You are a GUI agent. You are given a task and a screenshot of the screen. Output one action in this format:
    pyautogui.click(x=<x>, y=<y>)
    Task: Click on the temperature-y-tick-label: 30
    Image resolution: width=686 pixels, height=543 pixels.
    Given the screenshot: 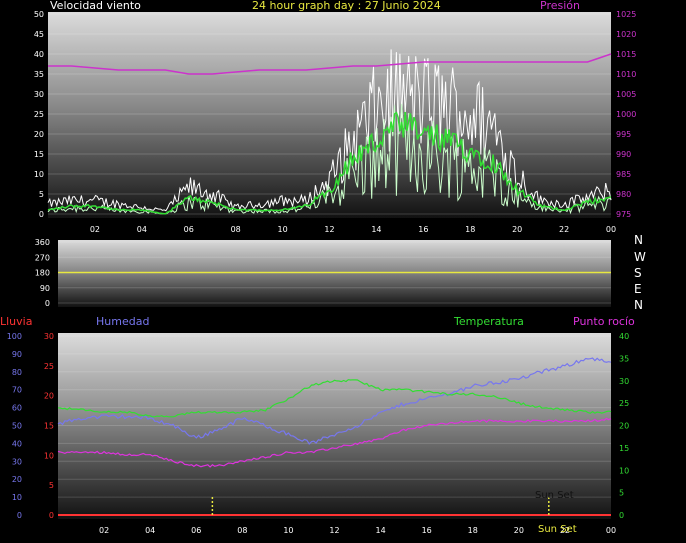 What is the action you would take?
    pyautogui.click(x=624, y=381)
    